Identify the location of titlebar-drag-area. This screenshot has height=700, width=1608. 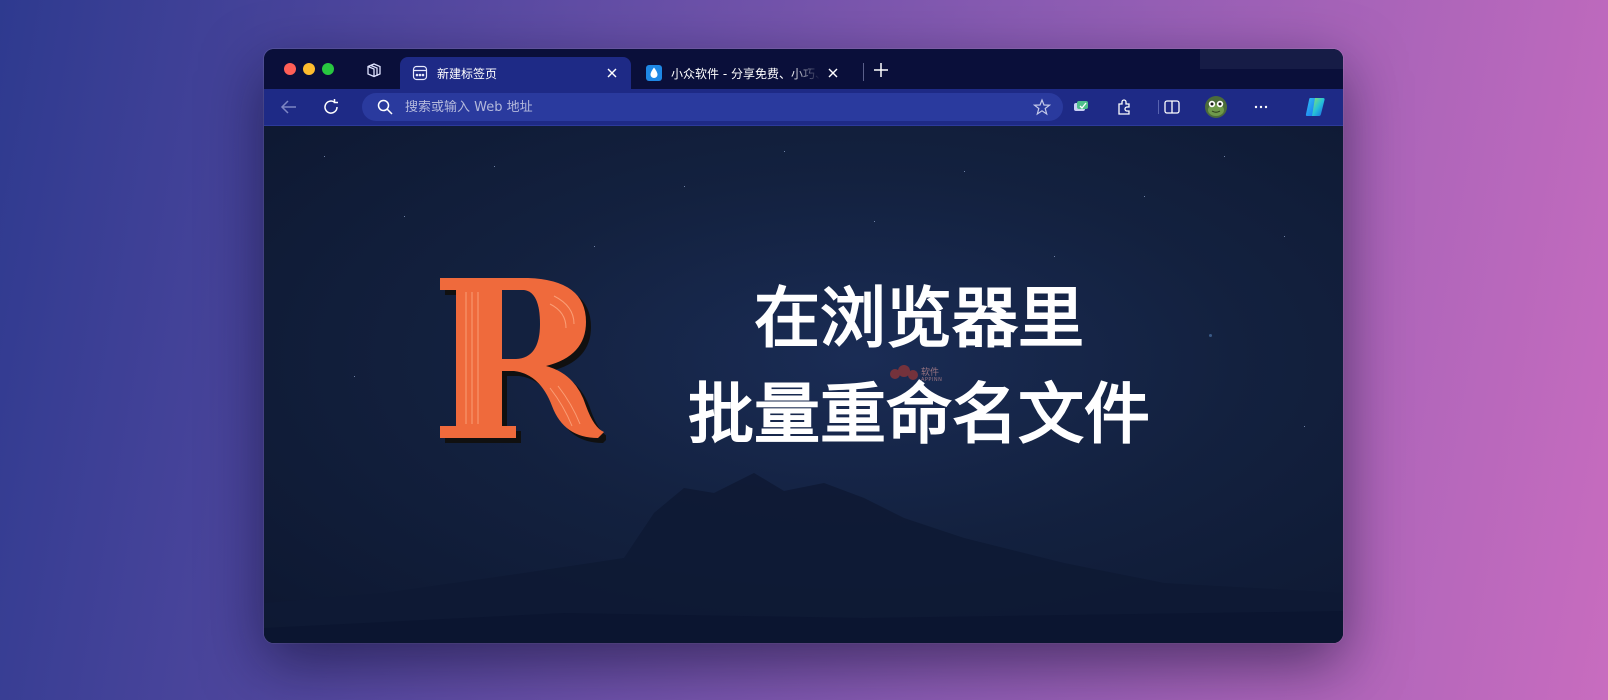
(1271, 59).